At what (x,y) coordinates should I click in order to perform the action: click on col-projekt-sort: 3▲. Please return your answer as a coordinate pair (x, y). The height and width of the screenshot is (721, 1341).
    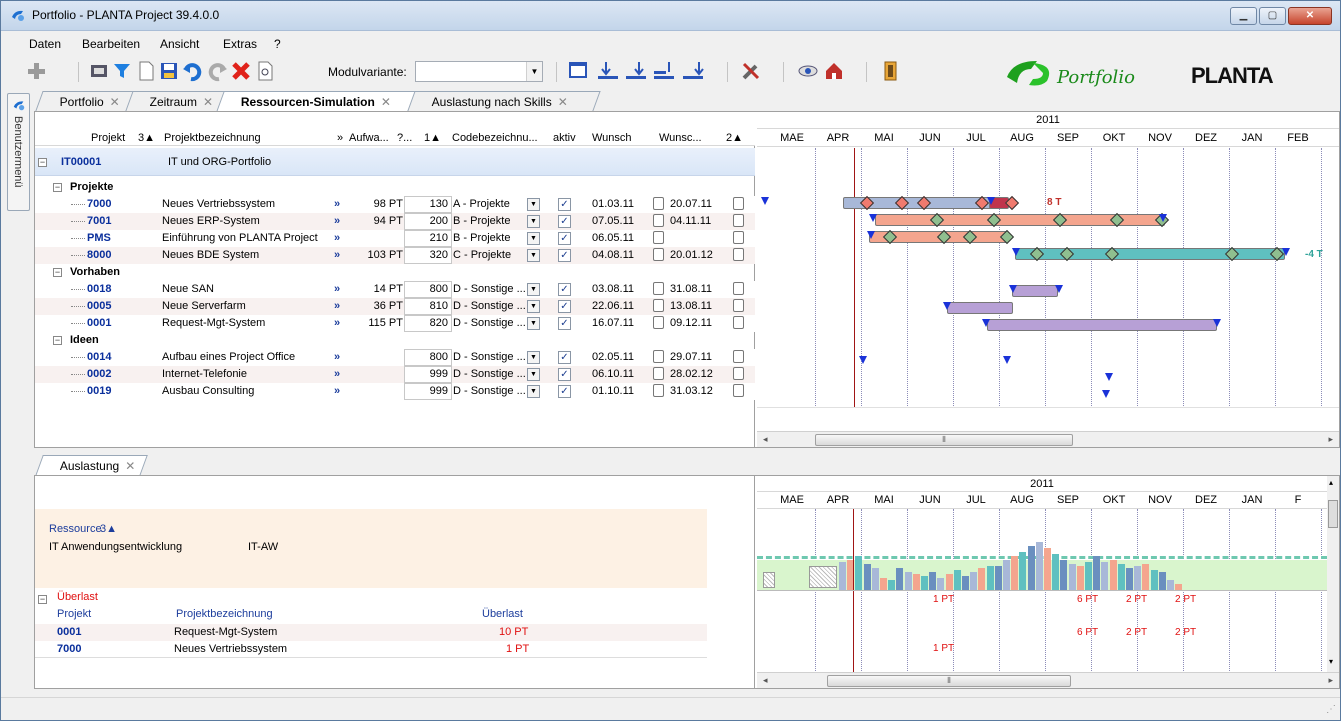
    Looking at the image, I should click on (146, 138).